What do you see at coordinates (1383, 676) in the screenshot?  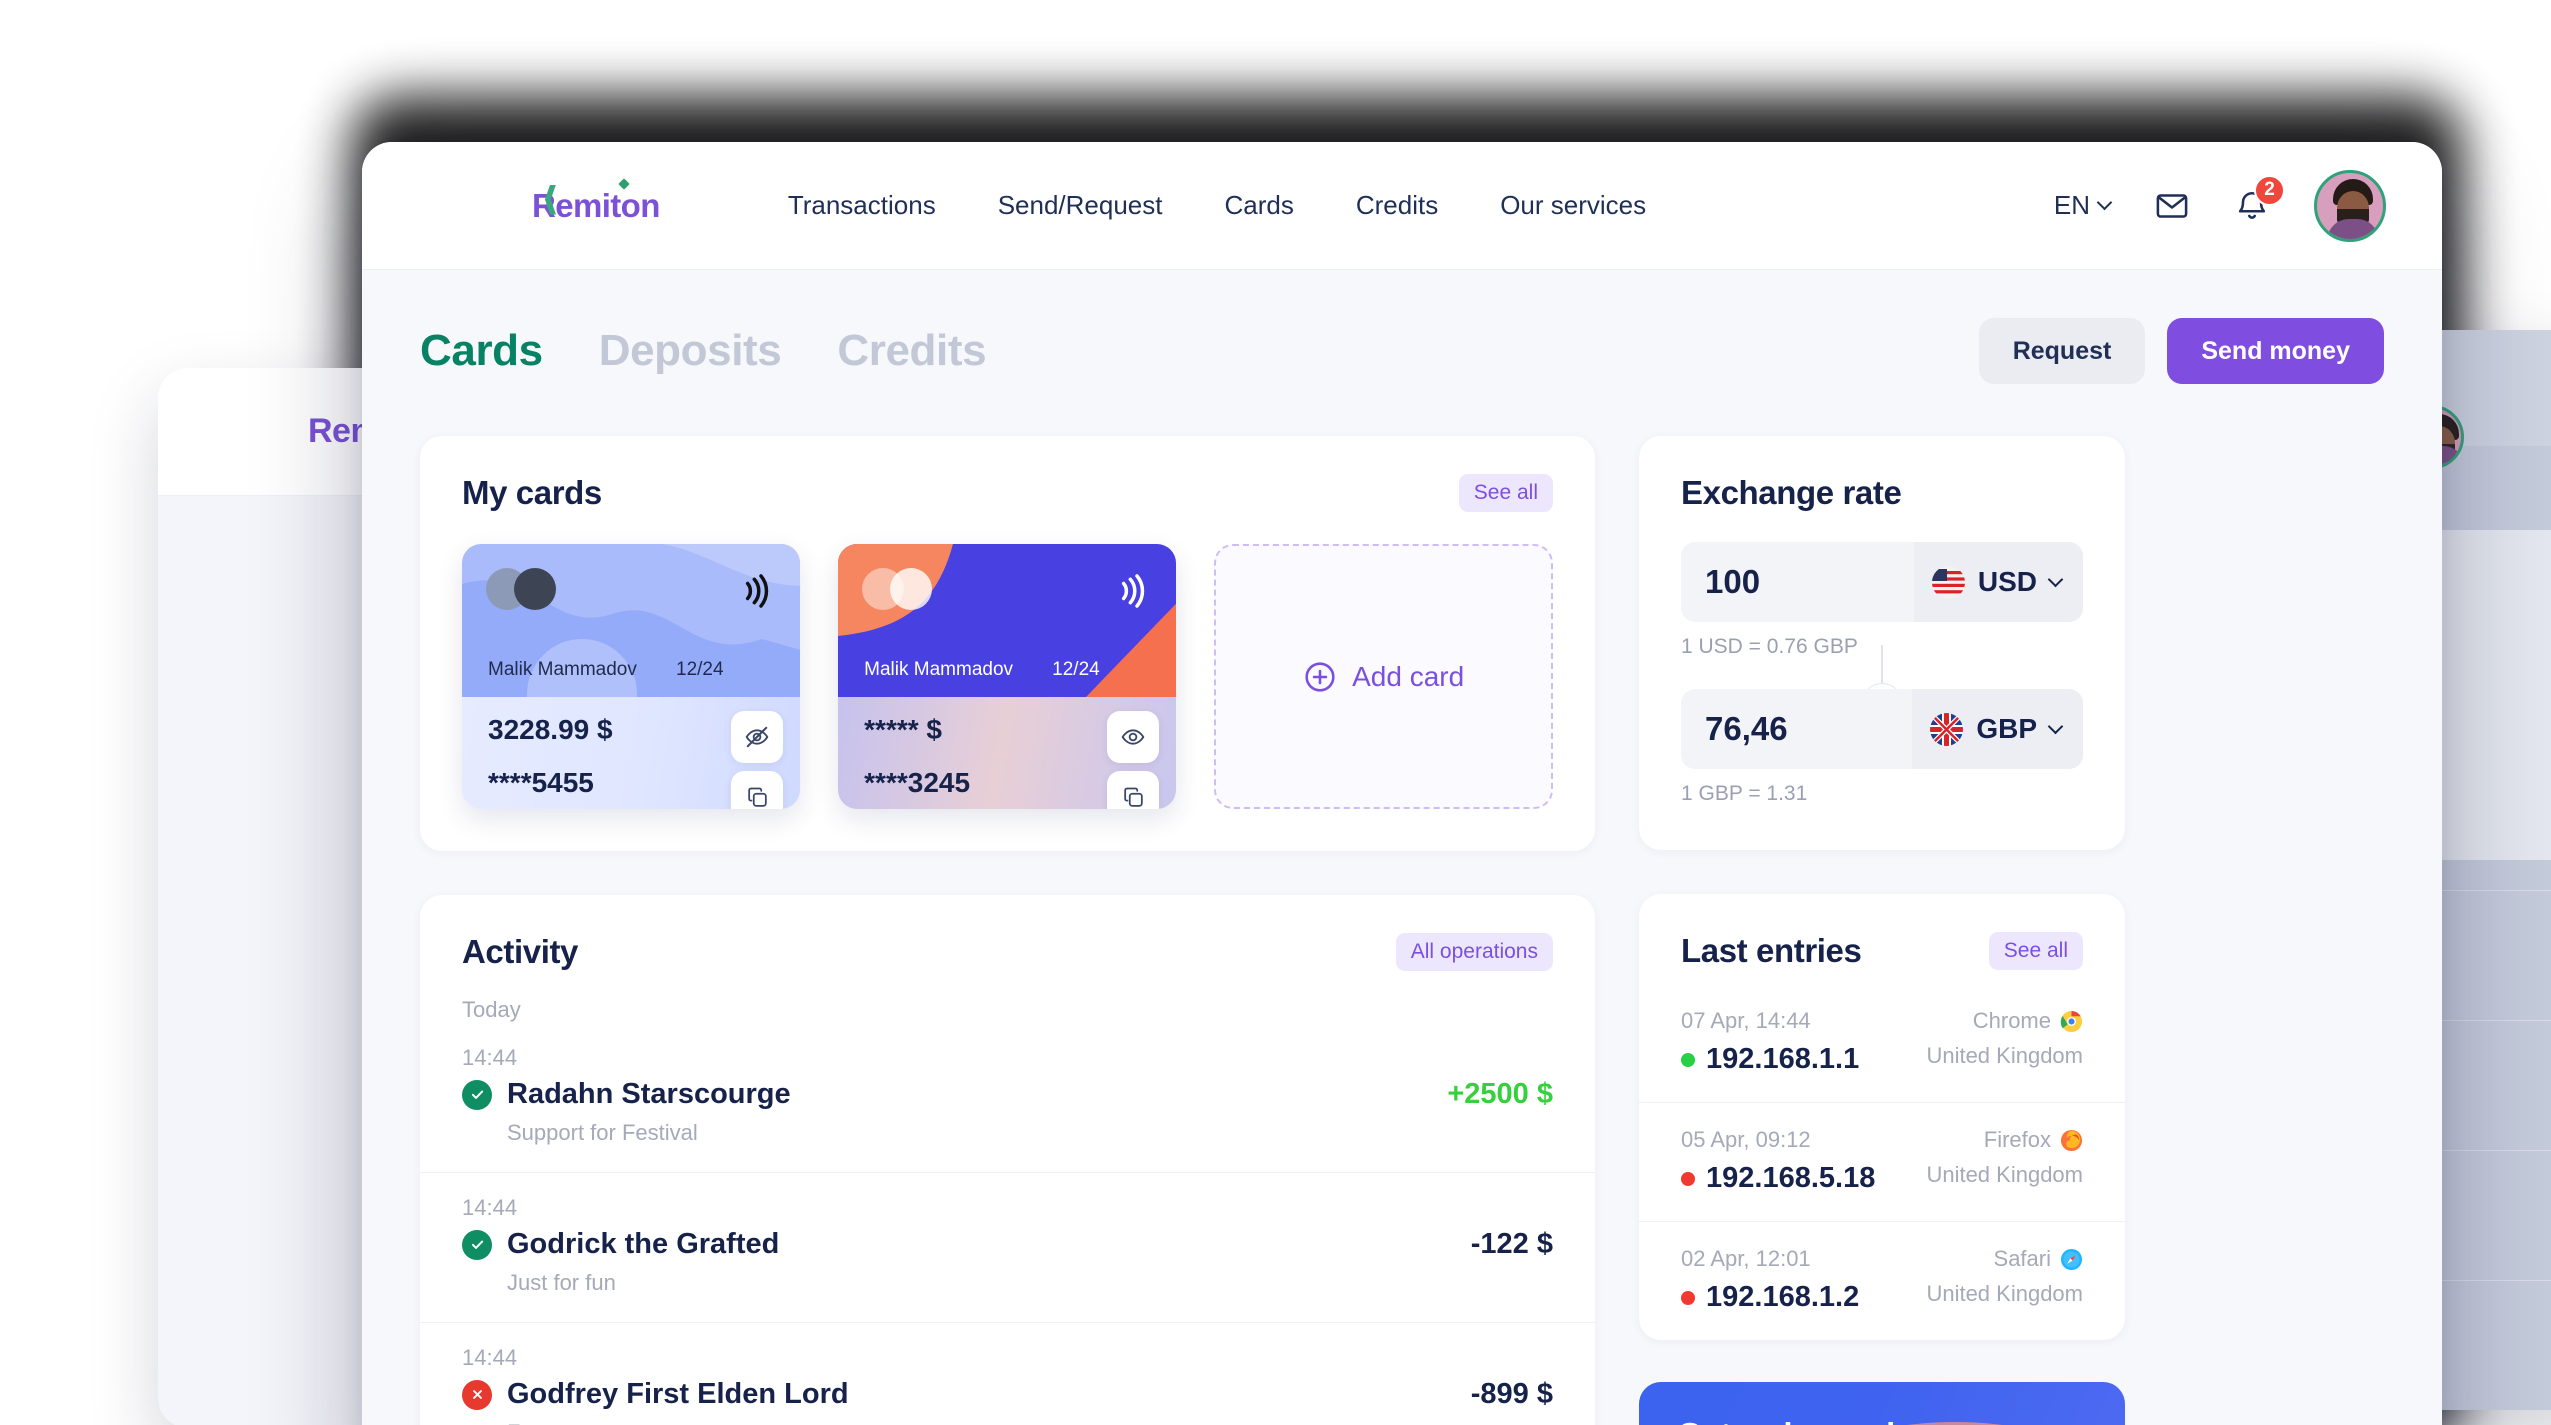 I see `add-card-button: Add card` at bounding box center [1383, 676].